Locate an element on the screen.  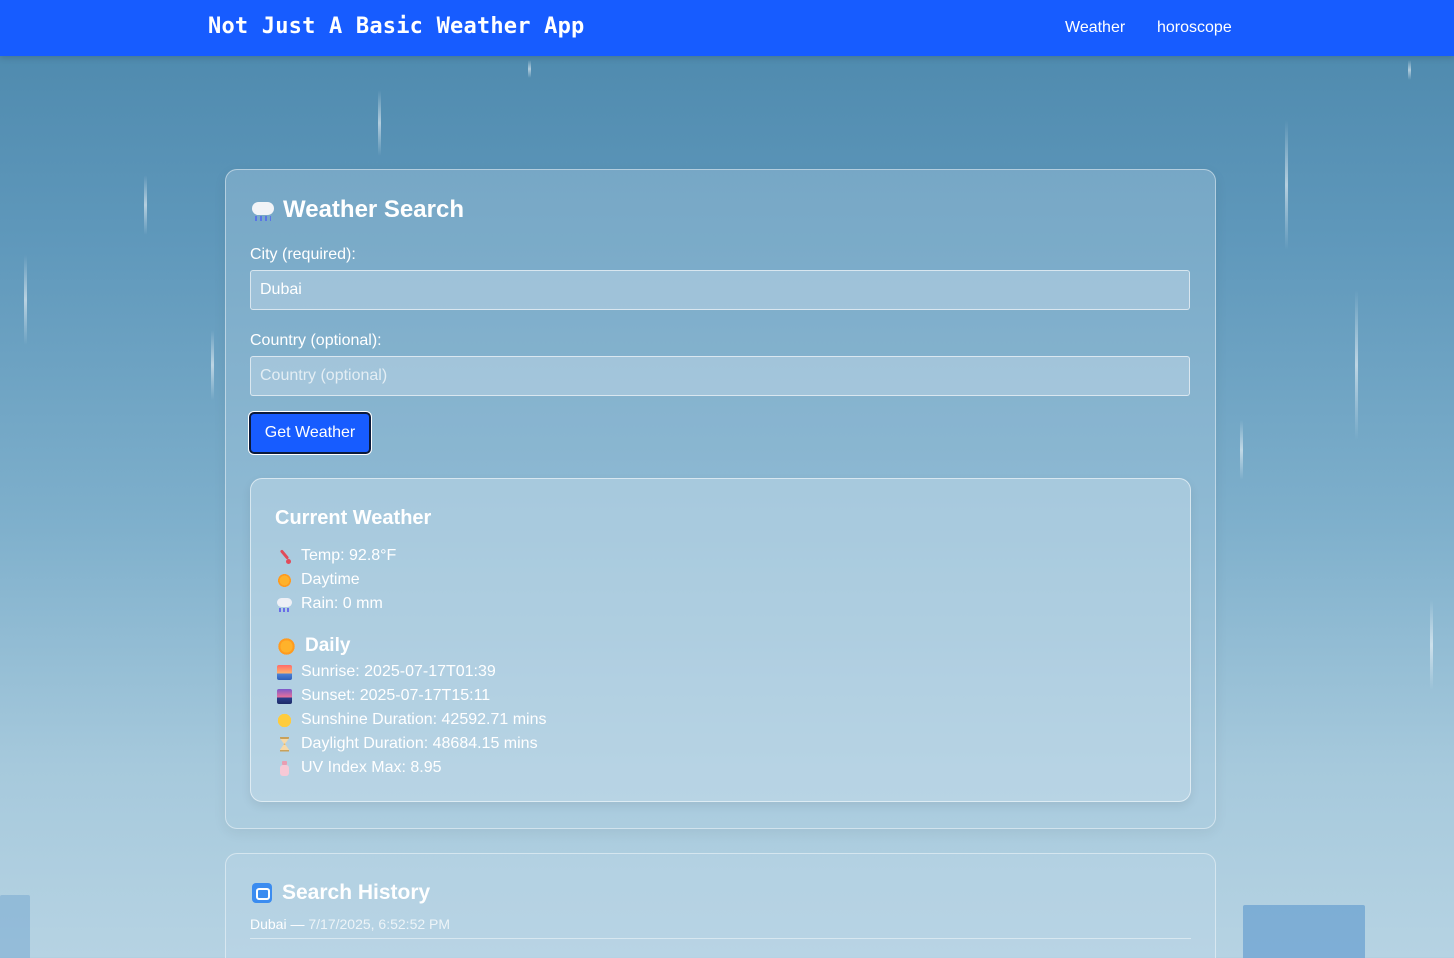
nav-link-weather: Weather is located at coordinates (1095, 28).